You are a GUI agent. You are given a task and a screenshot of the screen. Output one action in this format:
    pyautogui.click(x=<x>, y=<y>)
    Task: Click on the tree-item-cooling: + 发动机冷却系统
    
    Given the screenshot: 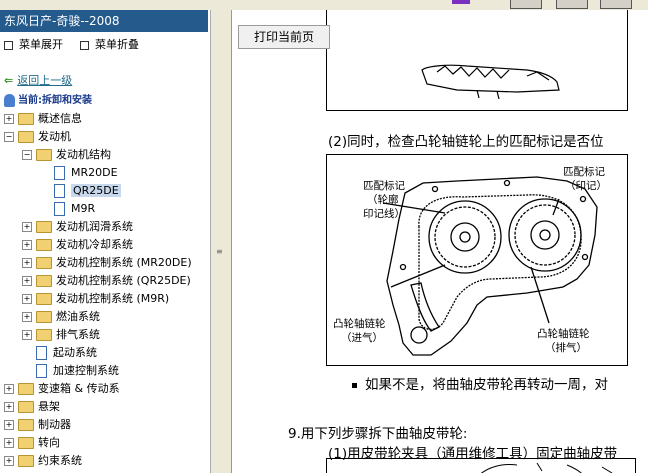 What is the action you would take?
    pyautogui.click(x=77, y=245)
    